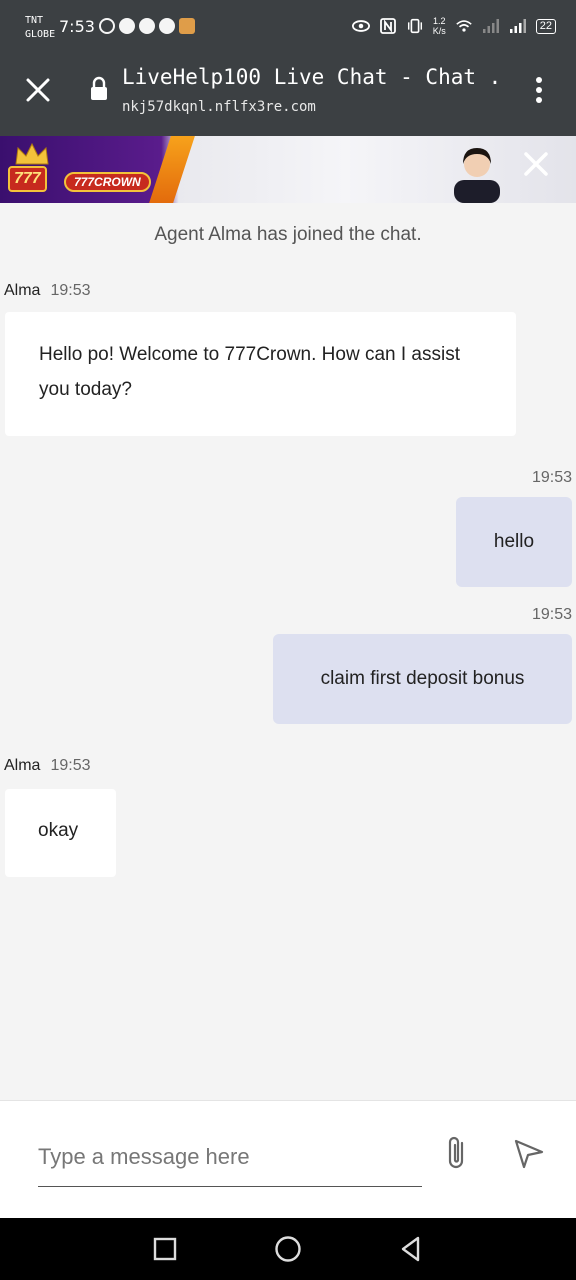 The height and width of the screenshot is (1280, 576). I want to click on page-url: nkj57dkqnl.nflfx3re.com, so click(219, 107).